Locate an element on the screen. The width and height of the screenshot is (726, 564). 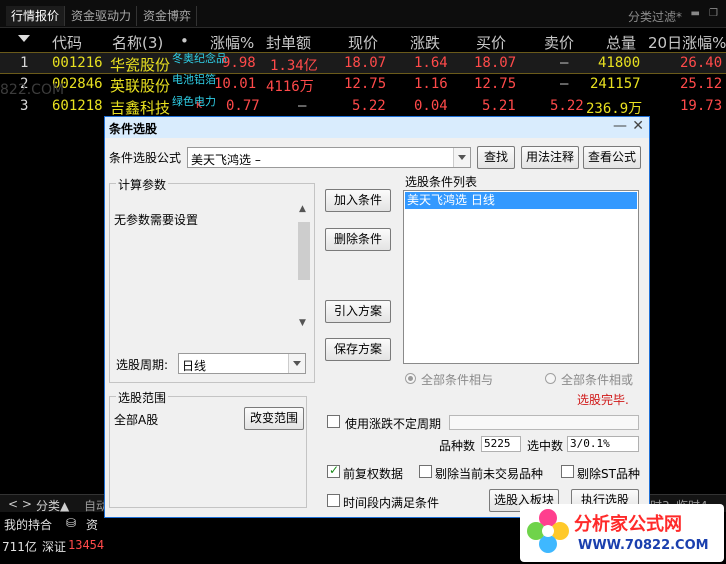
col-code: 代码 is located at coordinates (67, 42).